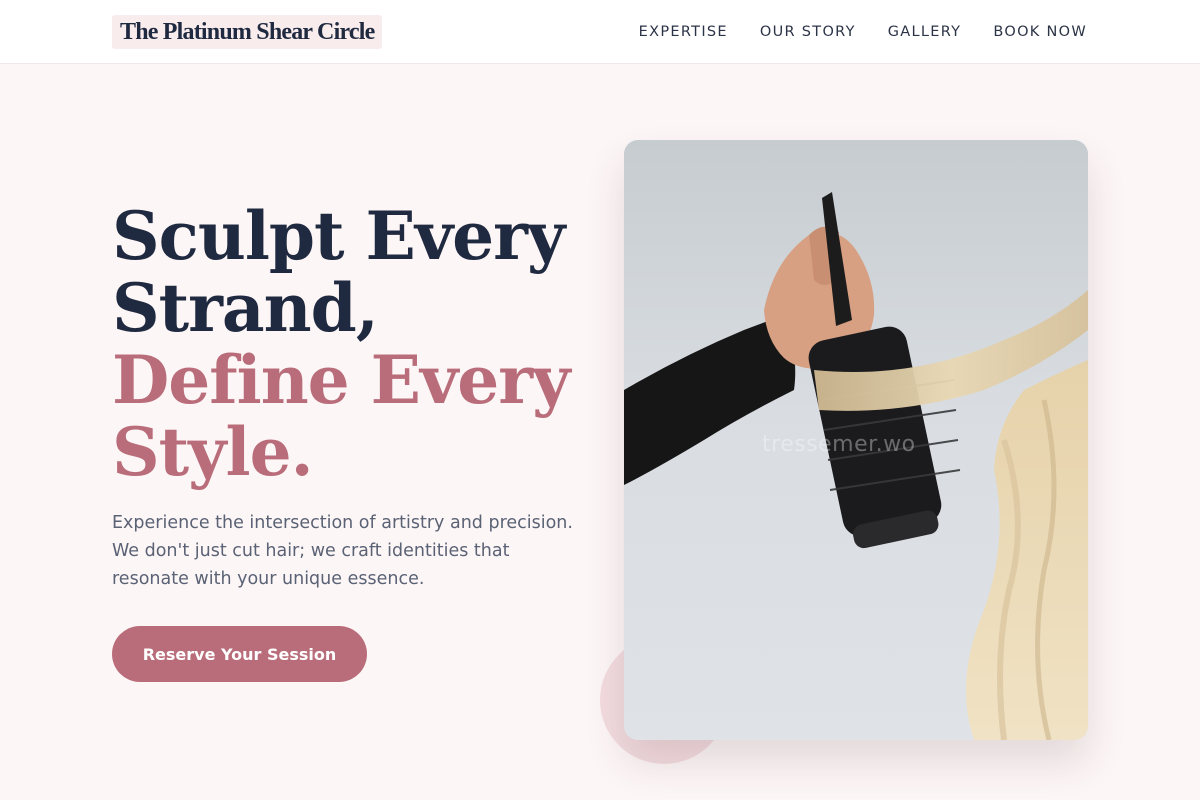  I want to click on hero-title-line-2: Strand,, so click(245, 308).